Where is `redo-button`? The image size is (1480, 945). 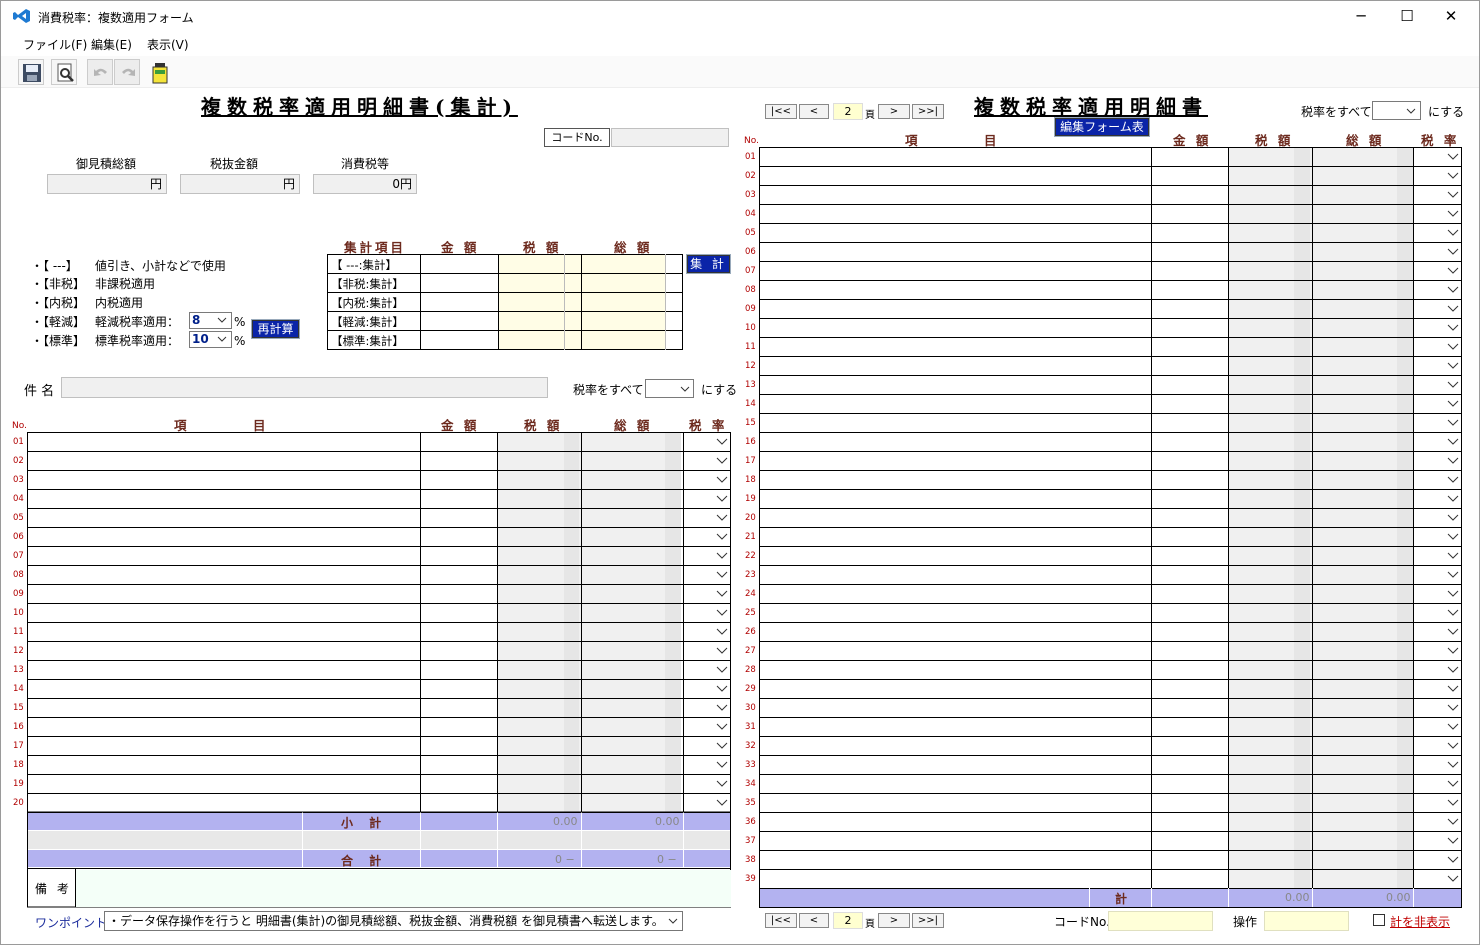 redo-button is located at coordinates (127, 72).